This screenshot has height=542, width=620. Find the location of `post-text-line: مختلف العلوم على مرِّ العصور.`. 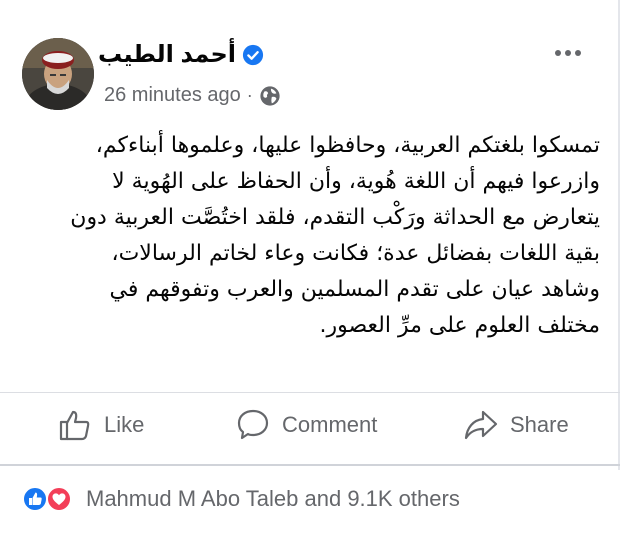

post-text-line: مختلف العلوم على مرِّ العصور. is located at coordinates (459, 325).